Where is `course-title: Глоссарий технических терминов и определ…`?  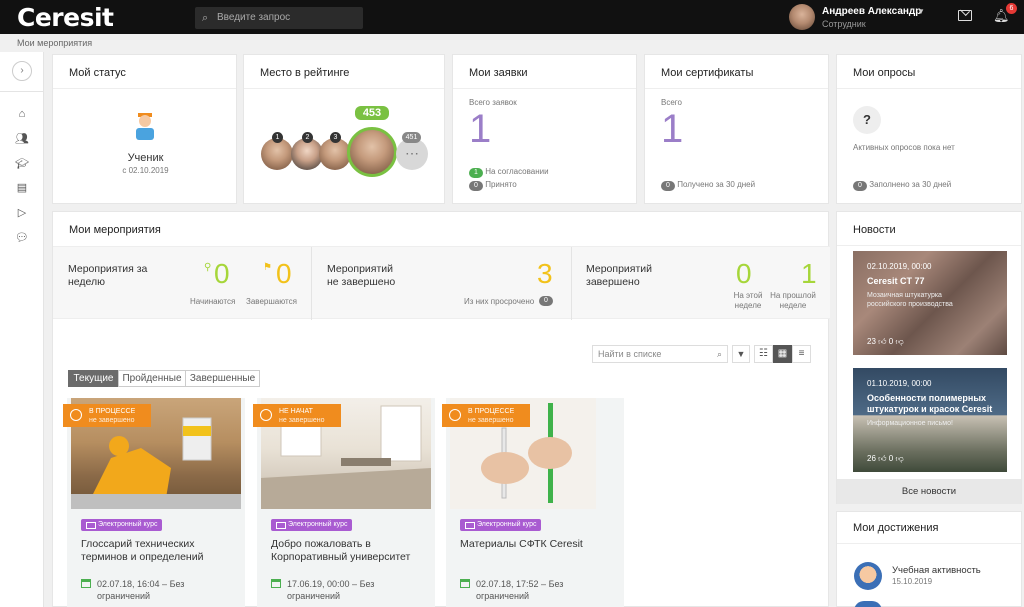 course-title: Глоссарий технических терминов и определ… is located at coordinates (158, 551).